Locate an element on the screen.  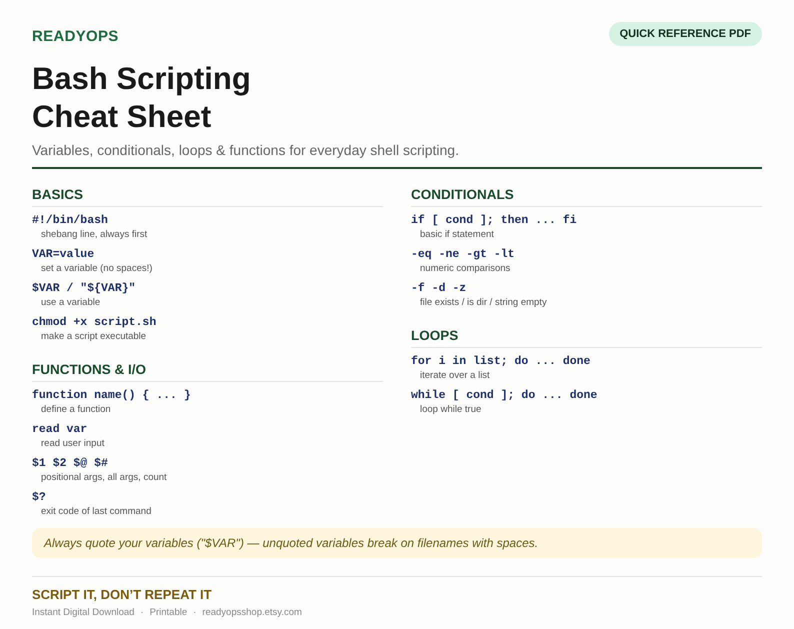
section-heading: LOOPS is located at coordinates (586, 338).